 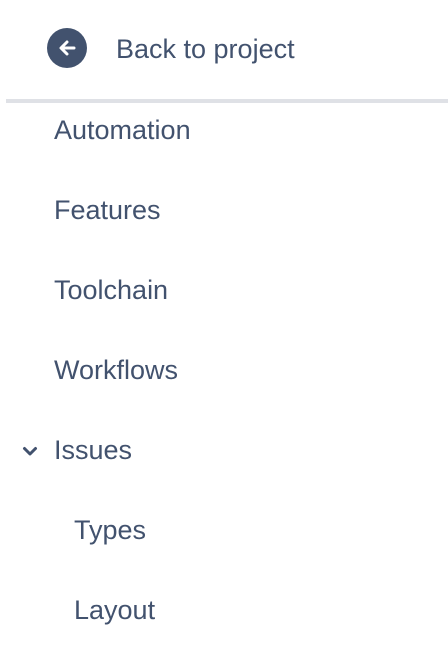 What do you see at coordinates (224, 213) in the screenshot?
I see `sidebar-item-features: Features` at bounding box center [224, 213].